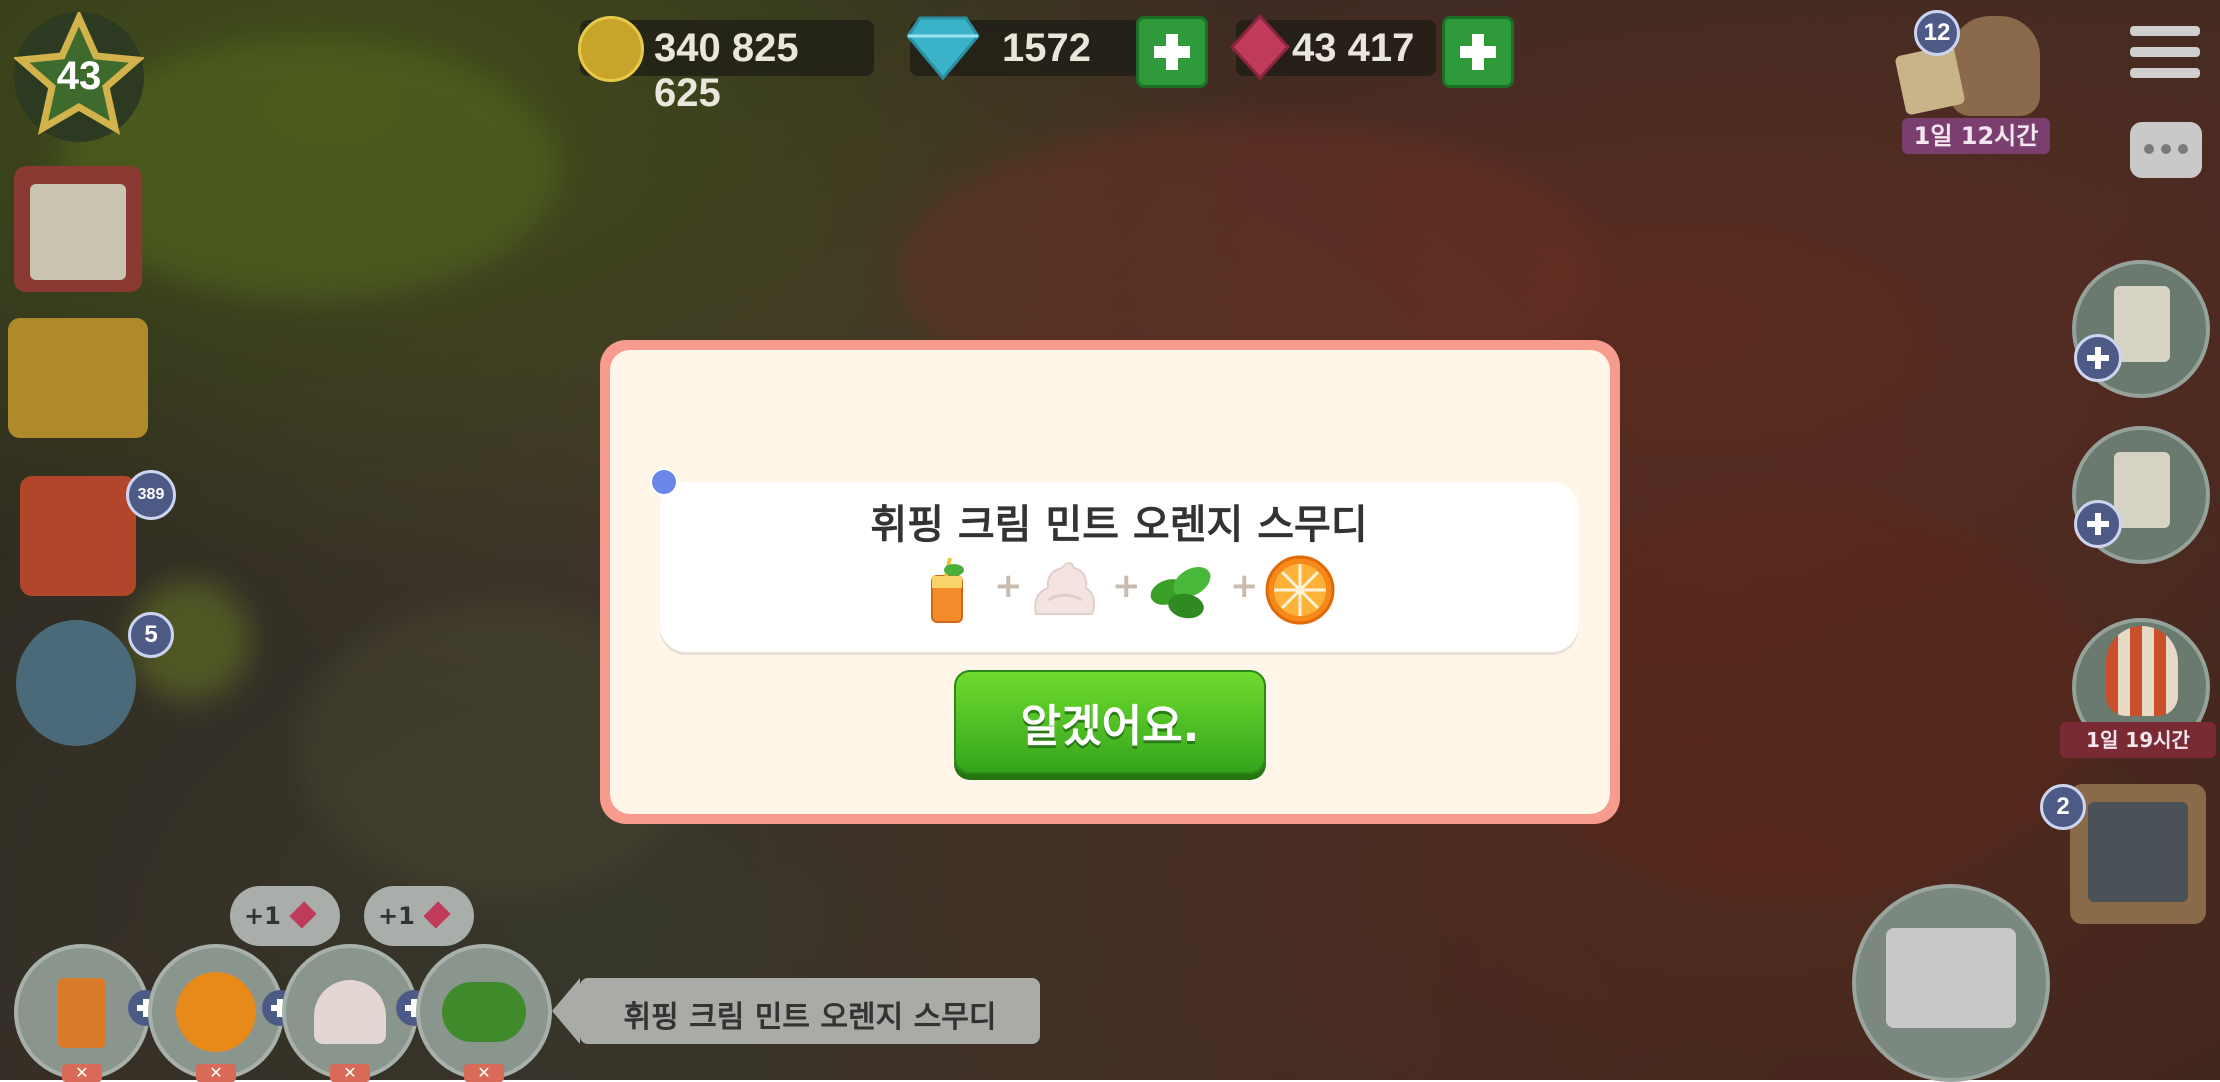 The height and width of the screenshot is (1082, 2220). Describe the element at coordinates (396, 916) in the screenshot. I see `bonus-label-2: +1` at that location.